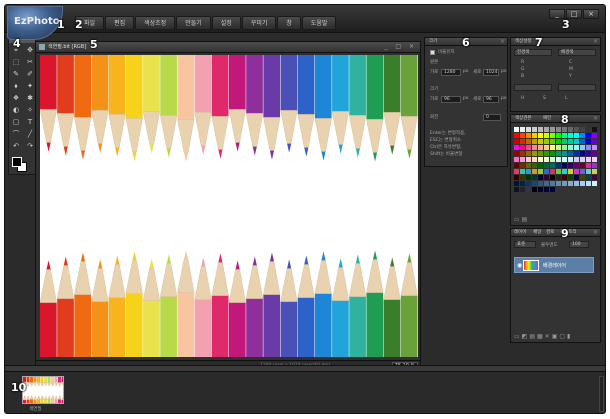  What do you see at coordinates (289, 23) in the screenshot?
I see `menu-window: 창` at bounding box center [289, 23].